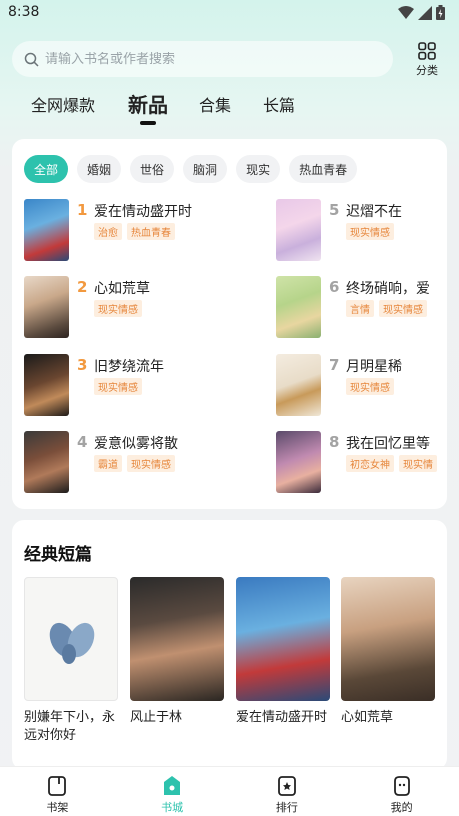  Describe the element at coordinates (334, 365) in the screenshot. I see `rank-number: 7` at that location.